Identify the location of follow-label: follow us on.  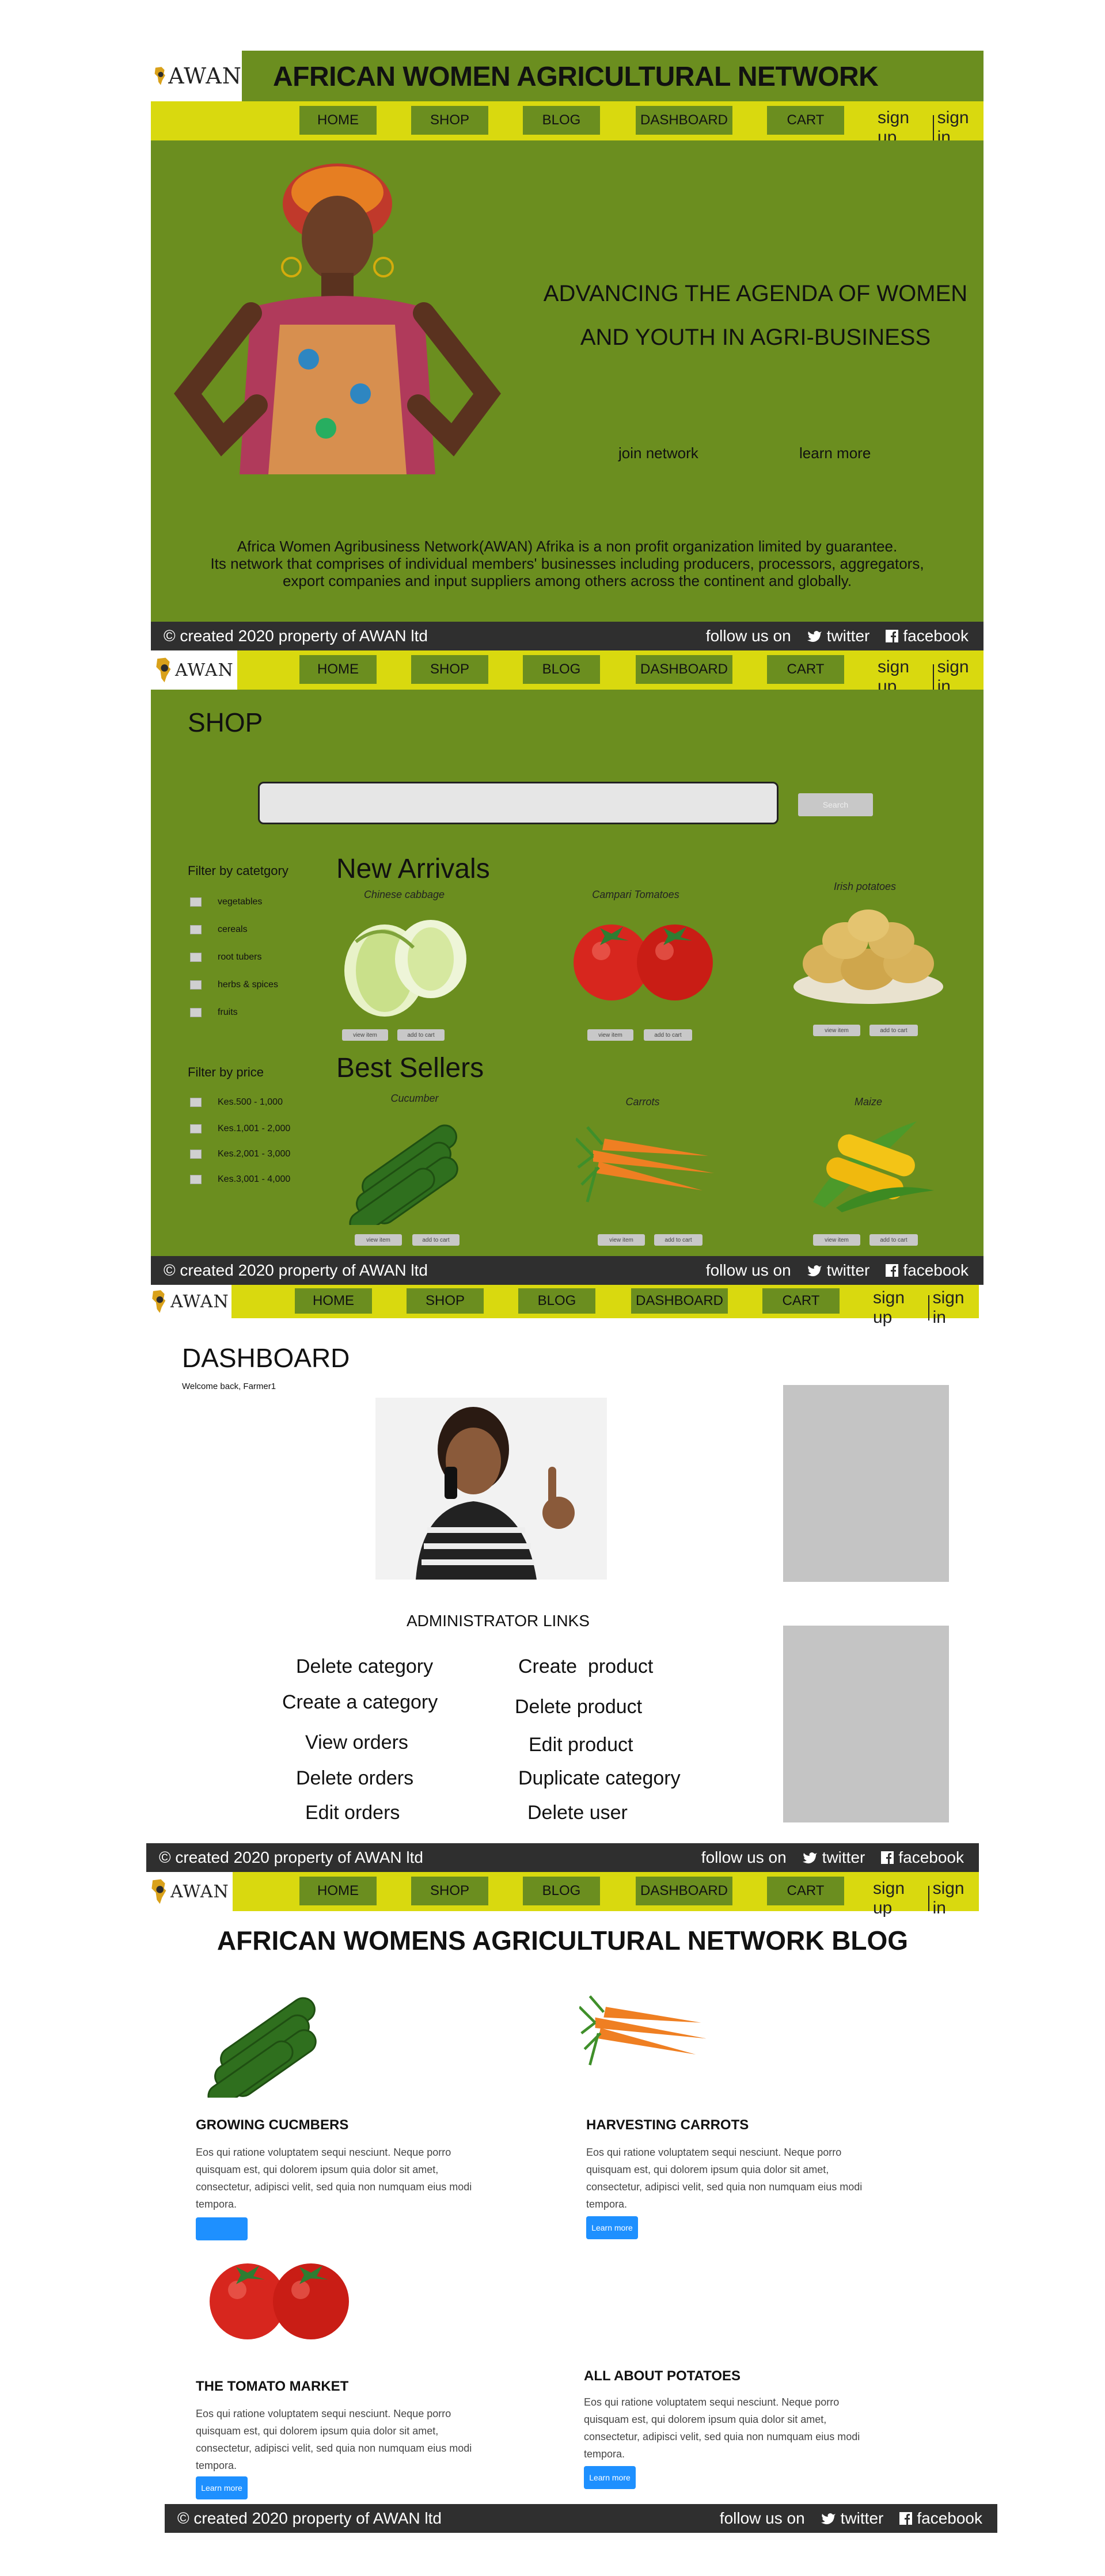
(748, 636).